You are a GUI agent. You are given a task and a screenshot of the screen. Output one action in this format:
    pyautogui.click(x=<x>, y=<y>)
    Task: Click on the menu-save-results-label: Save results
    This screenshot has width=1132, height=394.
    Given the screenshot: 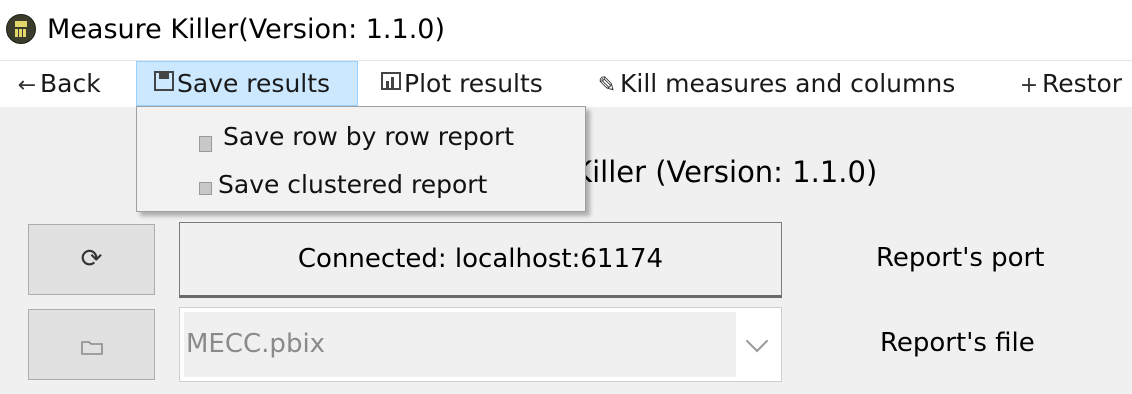 What is the action you would take?
    pyautogui.click(x=254, y=83)
    